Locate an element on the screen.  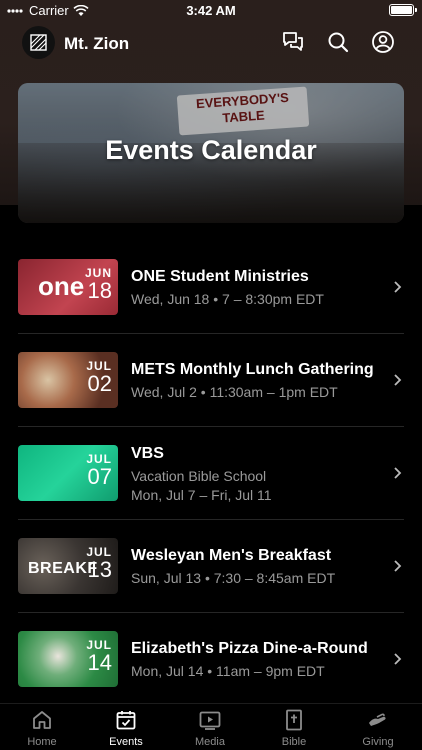
tab-events: Events is located at coordinates (126, 728).